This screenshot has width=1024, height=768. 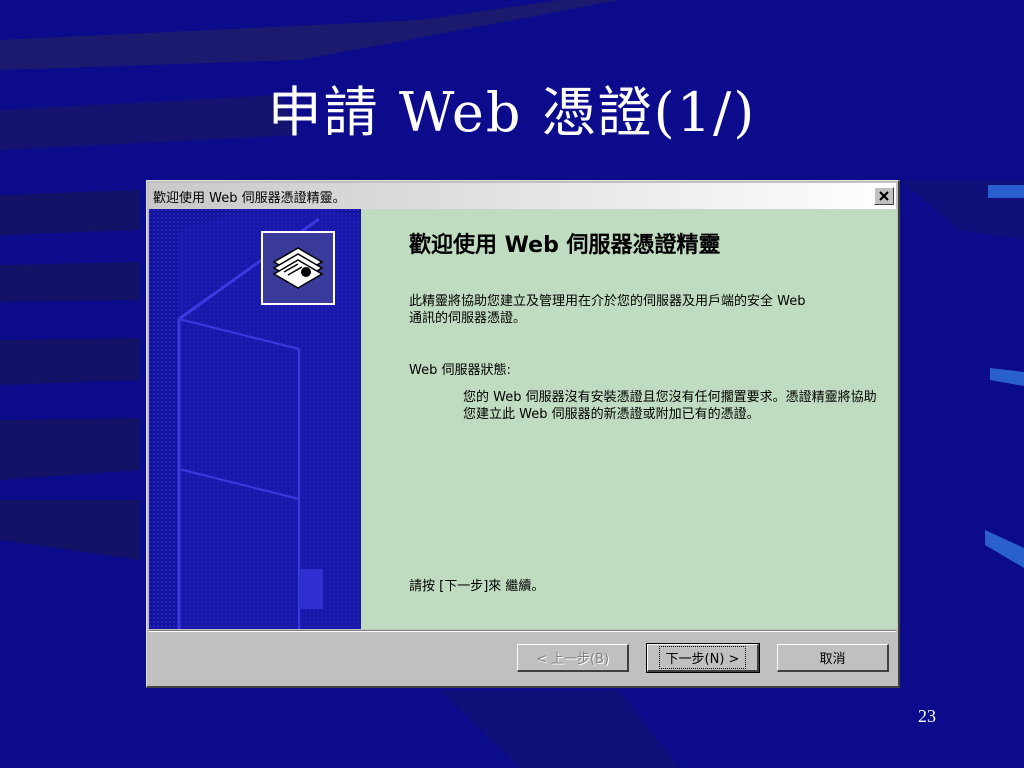 I want to click on dialog-titlebar: 歡迎使用 Web 伺服器憑證精靈。, so click(x=522, y=196).